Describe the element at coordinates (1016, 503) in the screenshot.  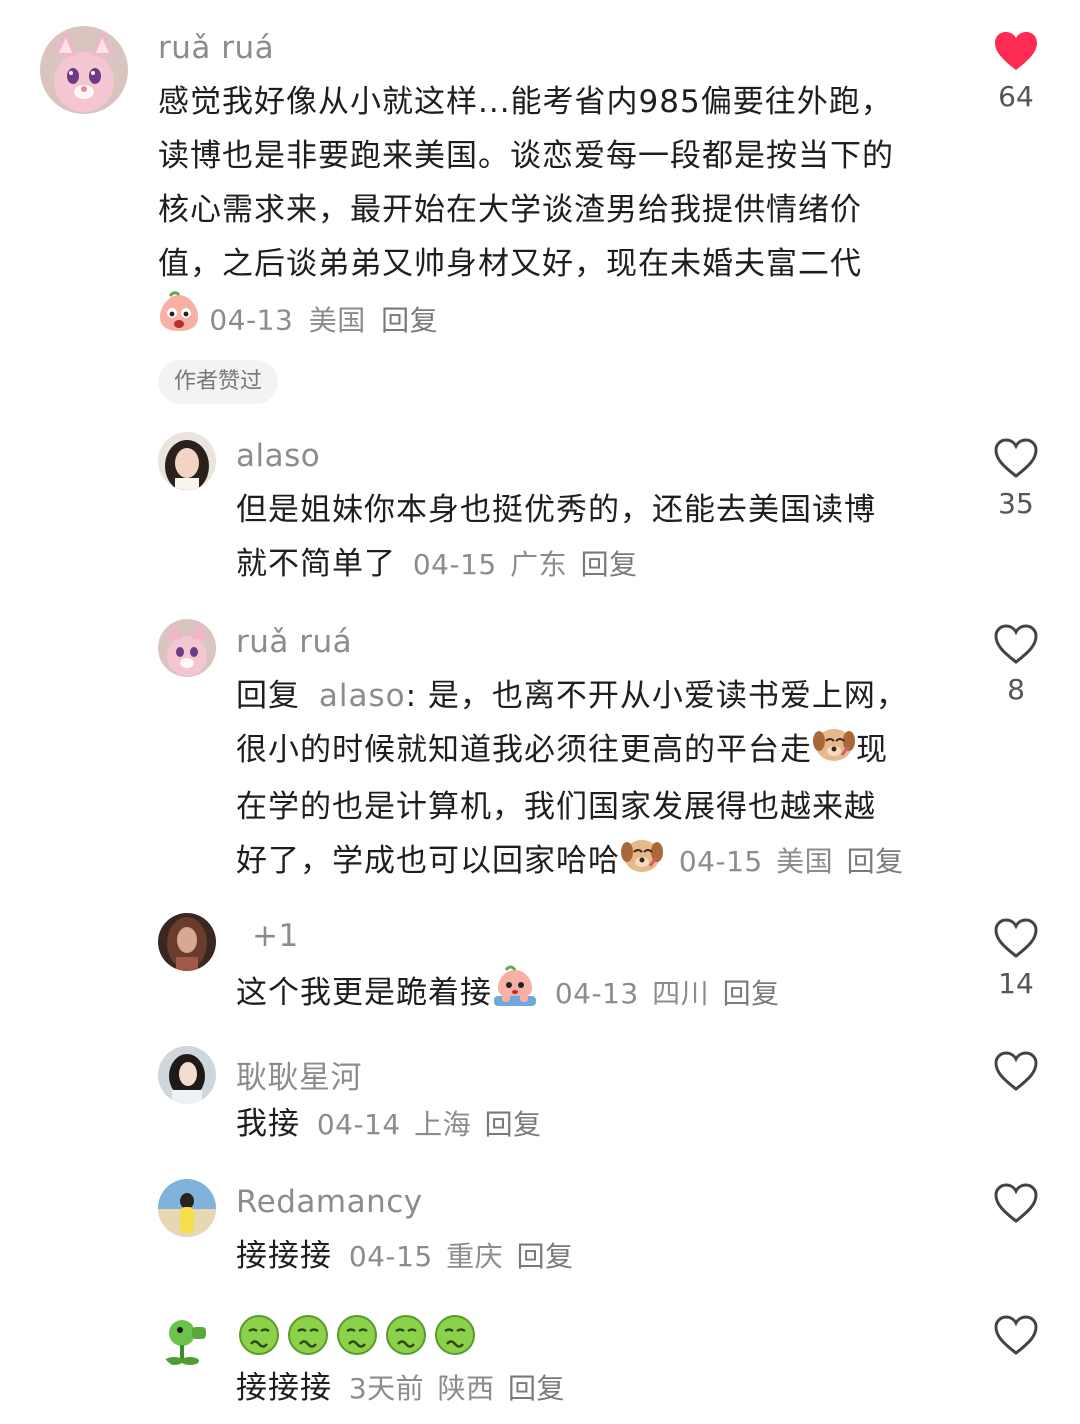
I see `like-count: 35` at that location.